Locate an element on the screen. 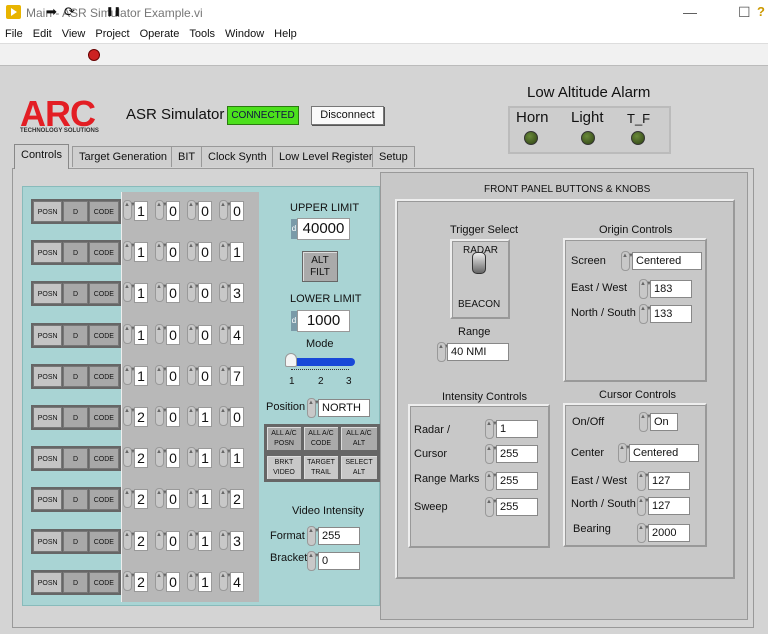  bearing-value: 2000 is located at coordinates (669, 533).